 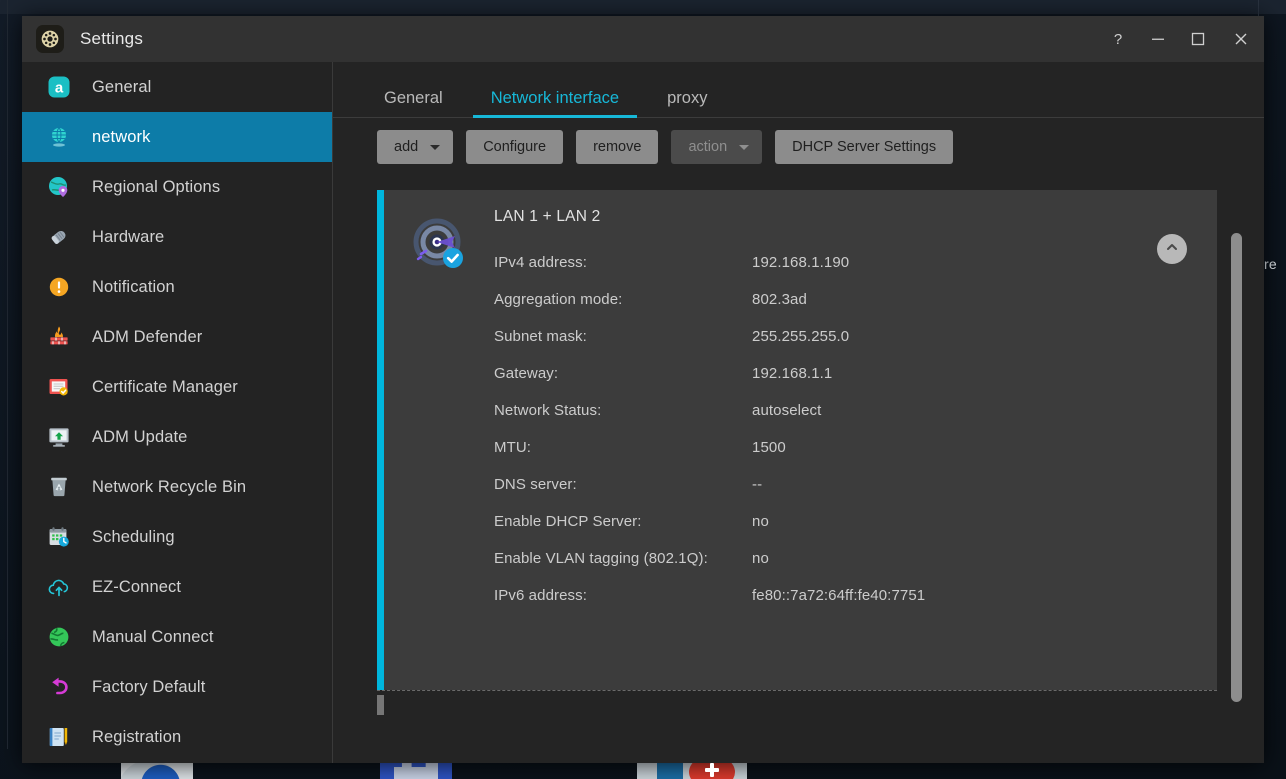 What do you see at coordinates (541, 595) in the screenshot?
I see `field-label: IPv6 address:` at bounding box center [541, 595].